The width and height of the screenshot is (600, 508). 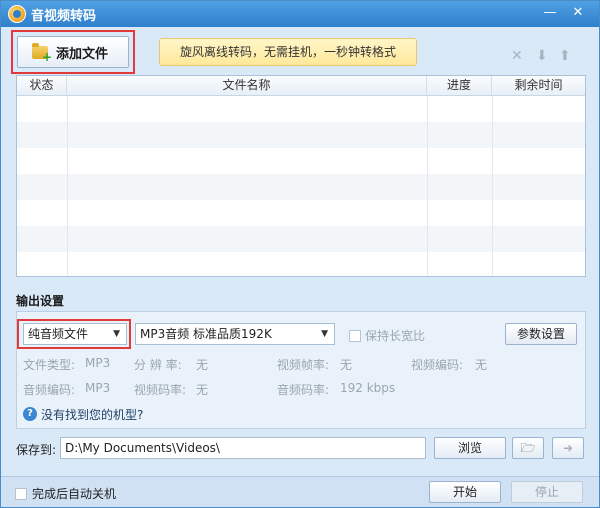 What do you see at coordinates (541, 334) in the screenshot?
I see `param-settings-button: 参数设置` at bounding box center [541, 334].